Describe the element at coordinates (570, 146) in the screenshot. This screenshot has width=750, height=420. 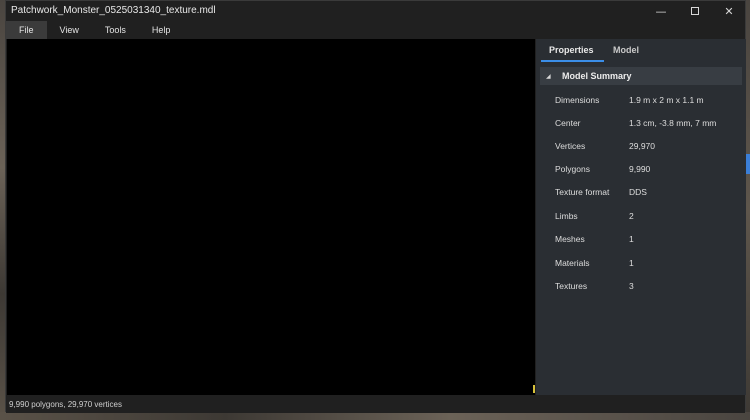
I see `property-key: Vertices` at that location.